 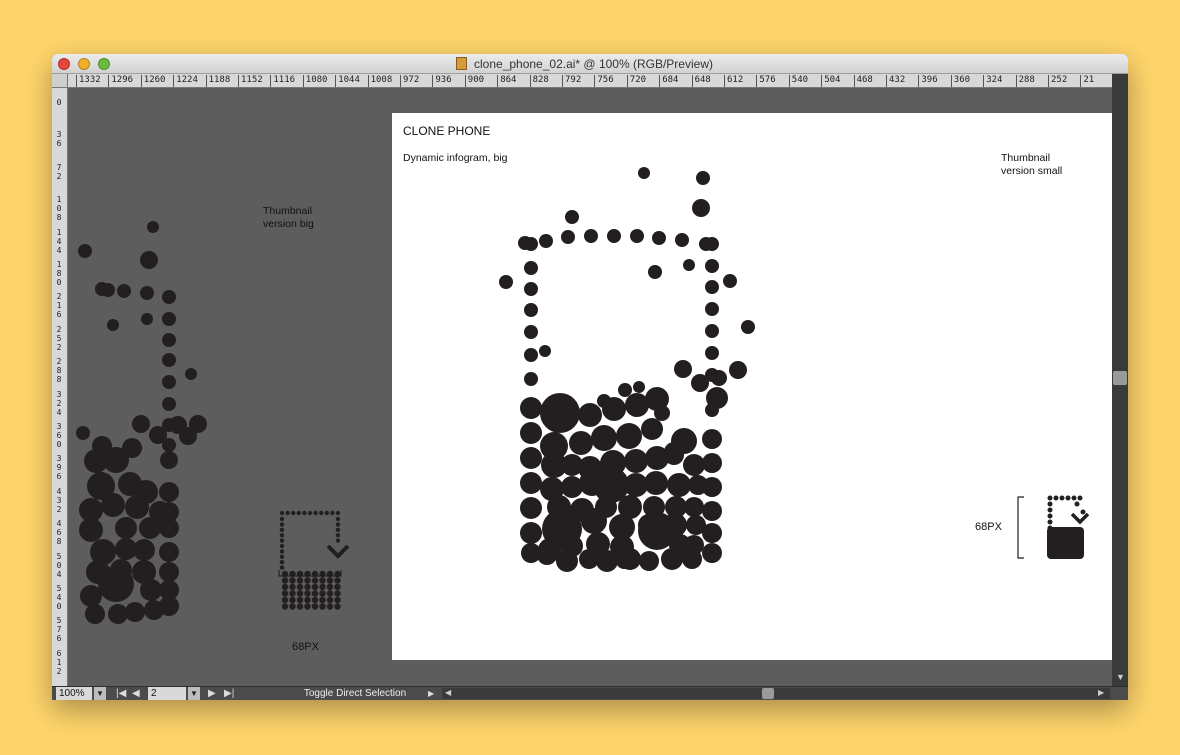 What do you see at coordinates (212, 693) in the screenshot?
I see `next-page-icon: ▶` at bounding box center [212, 693].